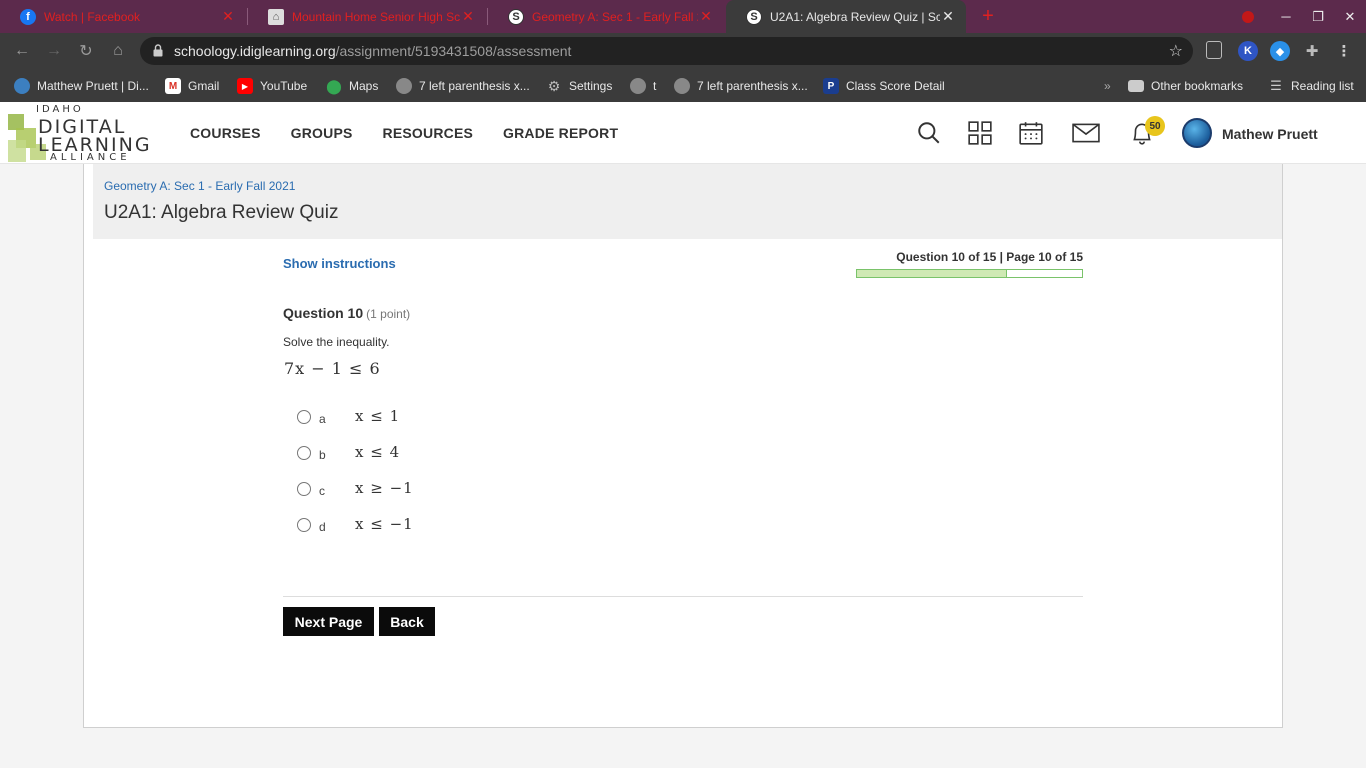 The width and height of the screenshot is (1366, 768). Describe the element at coordinates (1185, 86) in the screenshot. I see `other-bookmarks-folder: Other bookmarks` at that location.